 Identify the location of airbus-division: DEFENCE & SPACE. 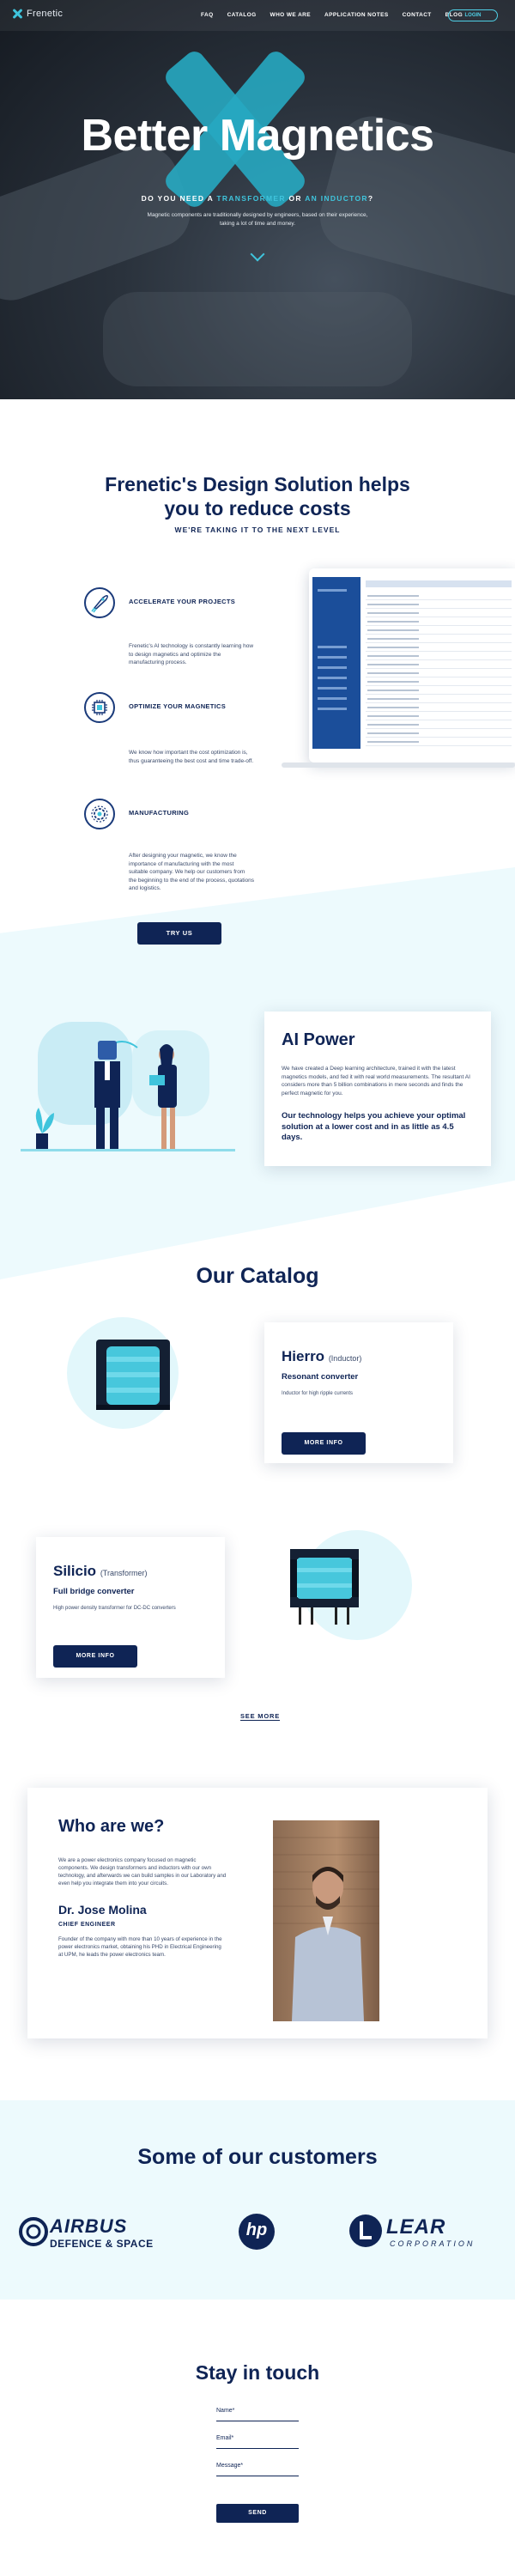
(102, 2244).